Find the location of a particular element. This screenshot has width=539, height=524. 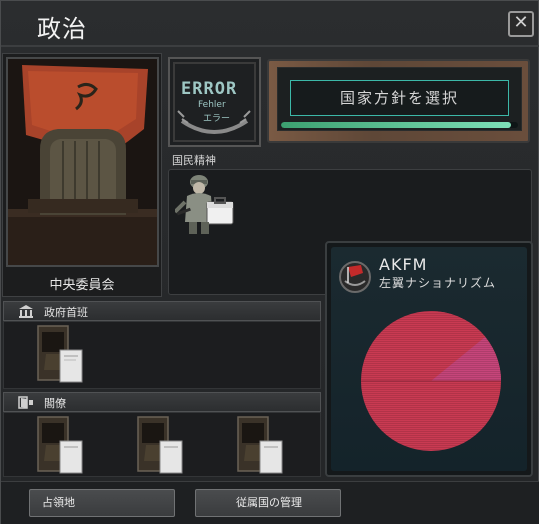

title-divider is located at coordinates (270, 46).